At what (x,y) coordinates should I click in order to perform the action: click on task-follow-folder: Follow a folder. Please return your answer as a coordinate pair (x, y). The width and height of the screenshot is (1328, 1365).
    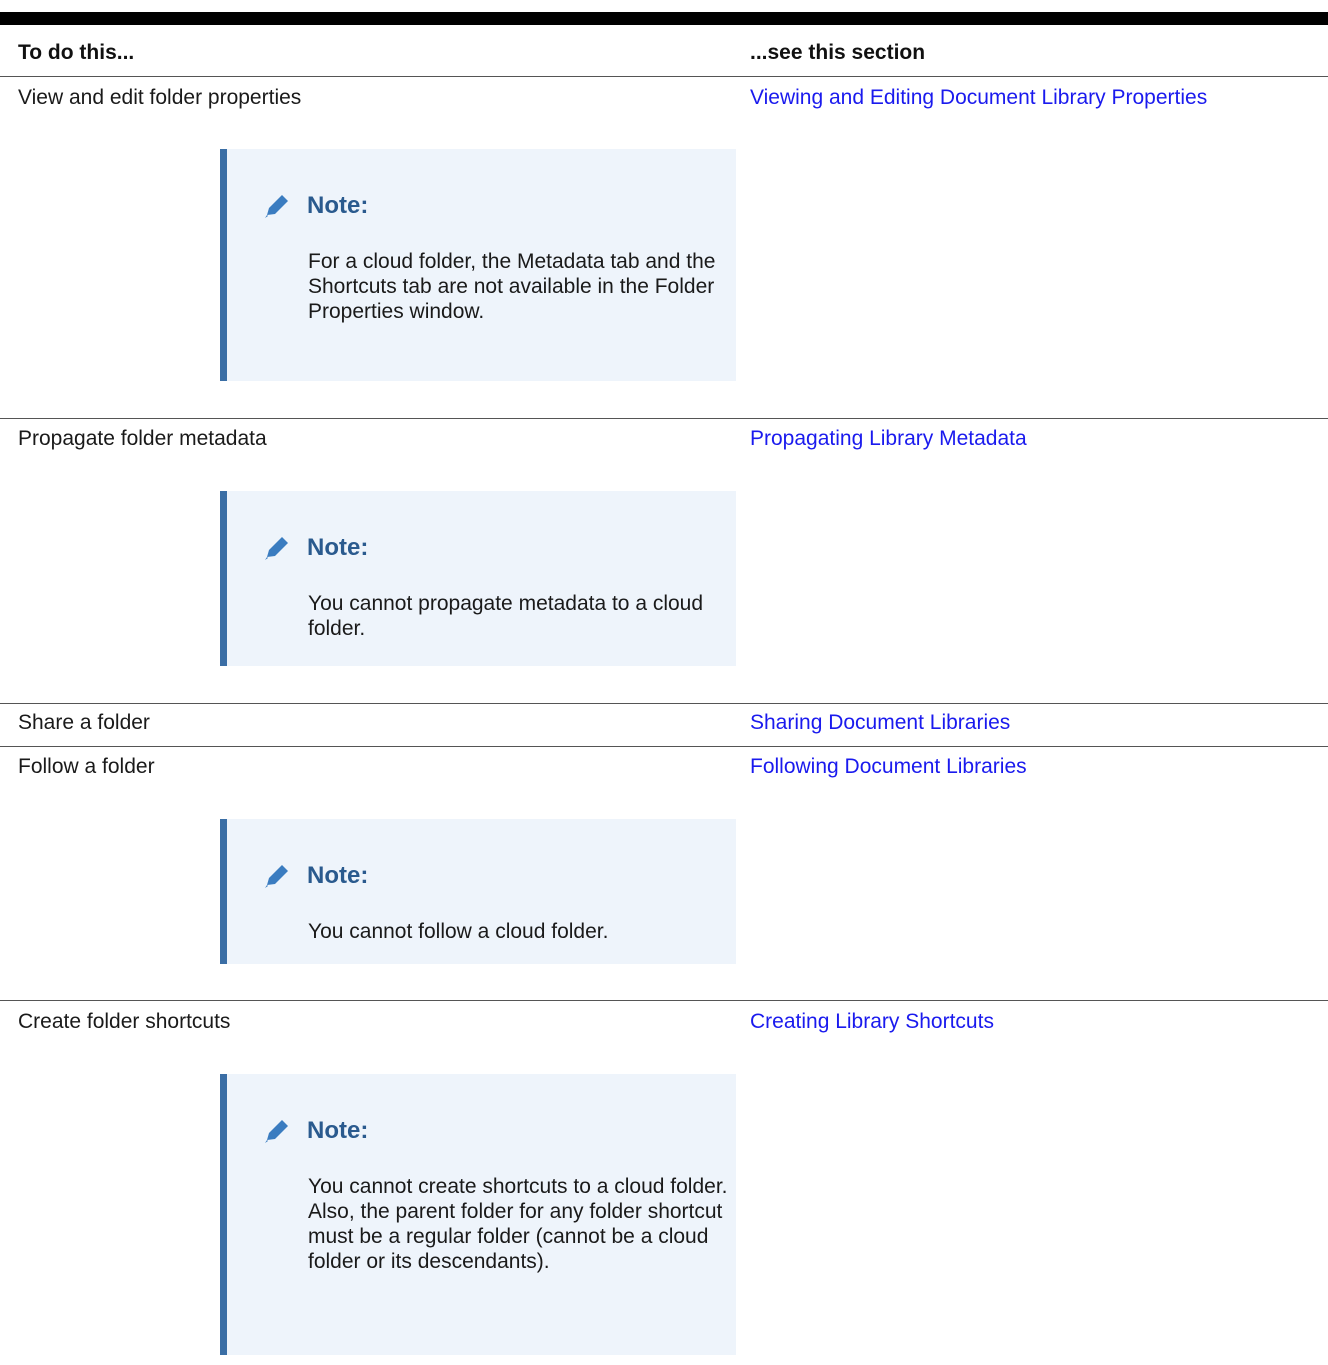
    Looking at the image, I should click on (86, 766).